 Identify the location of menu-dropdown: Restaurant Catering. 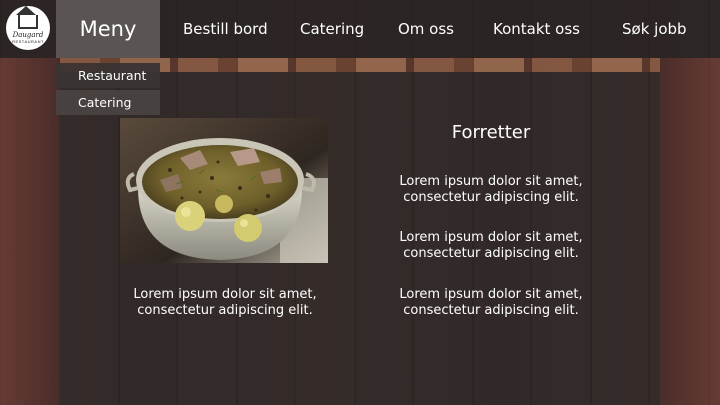
(108, 90).